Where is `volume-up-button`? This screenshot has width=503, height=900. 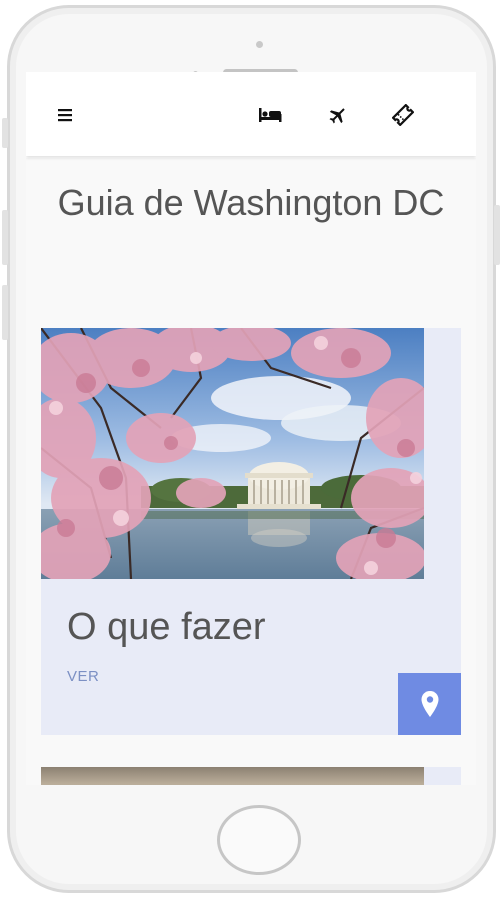 volume-up-button is located at coordinates (5, 237).